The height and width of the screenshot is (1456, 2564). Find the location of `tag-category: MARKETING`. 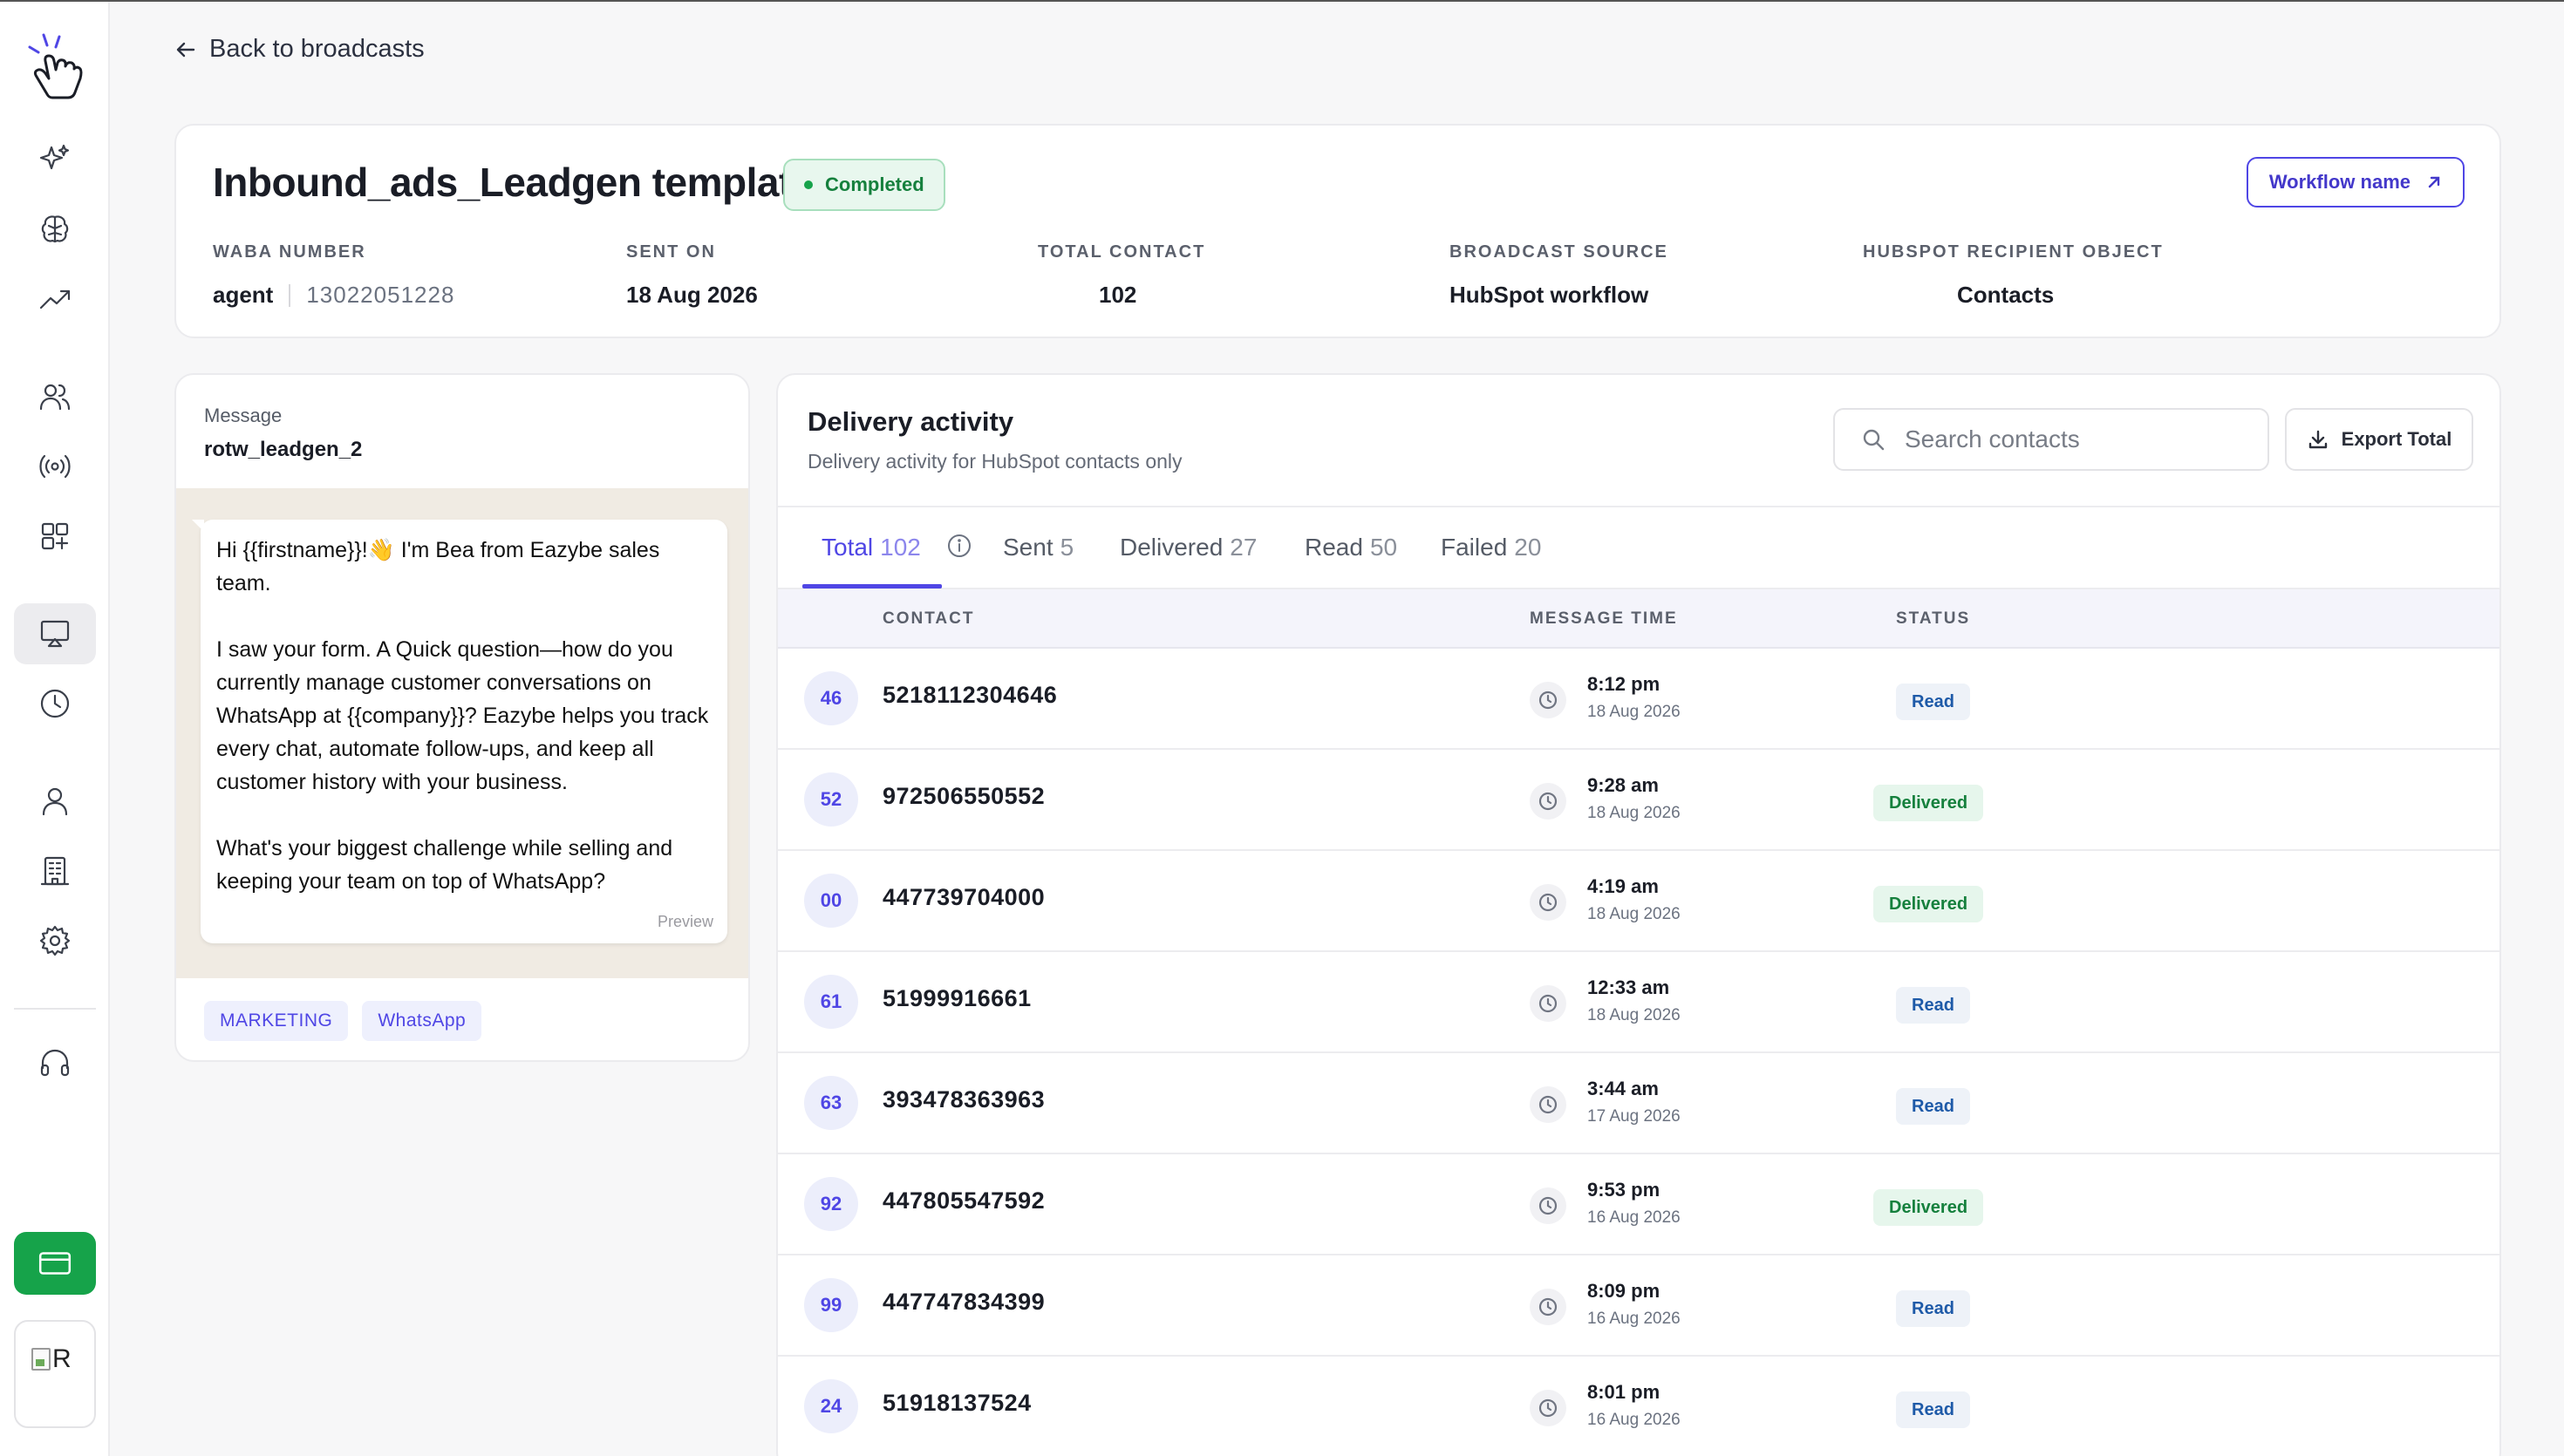

tag-category: MARKETING is located at coordinates (276, 1021).